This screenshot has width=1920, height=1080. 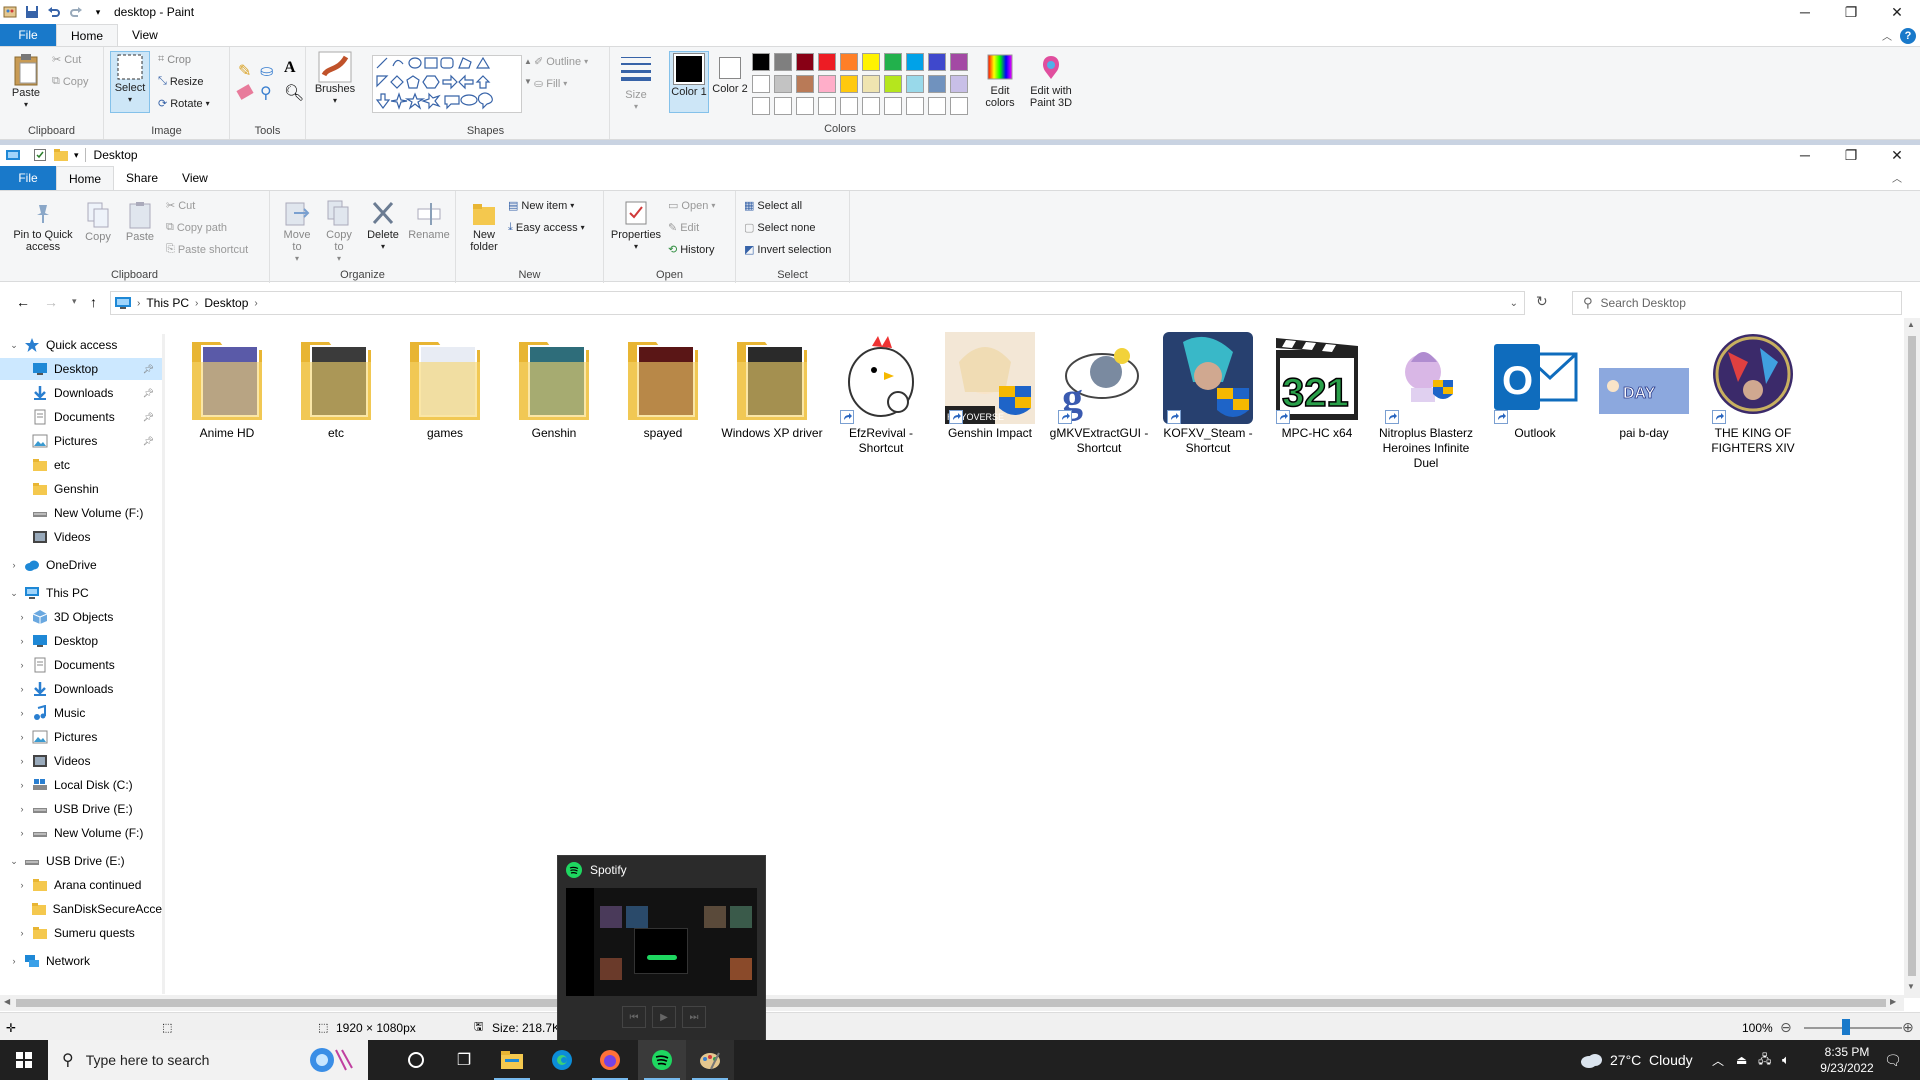 I want to click on vertical-scroll-thumb, so click(x=1912, y=656).